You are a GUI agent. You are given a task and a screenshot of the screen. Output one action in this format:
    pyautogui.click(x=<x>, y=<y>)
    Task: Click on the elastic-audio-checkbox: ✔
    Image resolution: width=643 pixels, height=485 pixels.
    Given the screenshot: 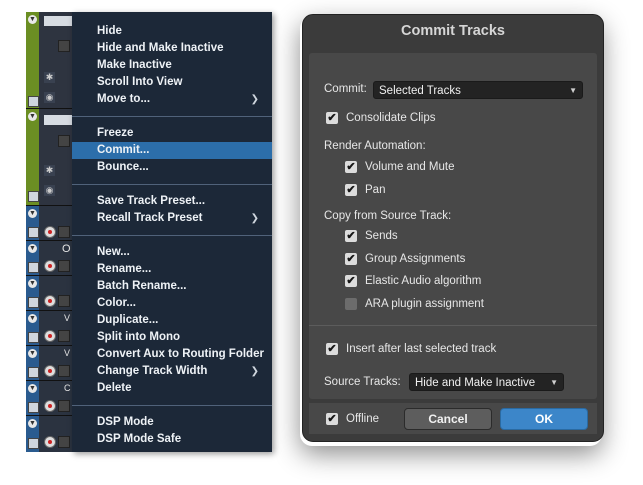 What is the action you would take?
    pyautogui.click(x=351, y=281)
    